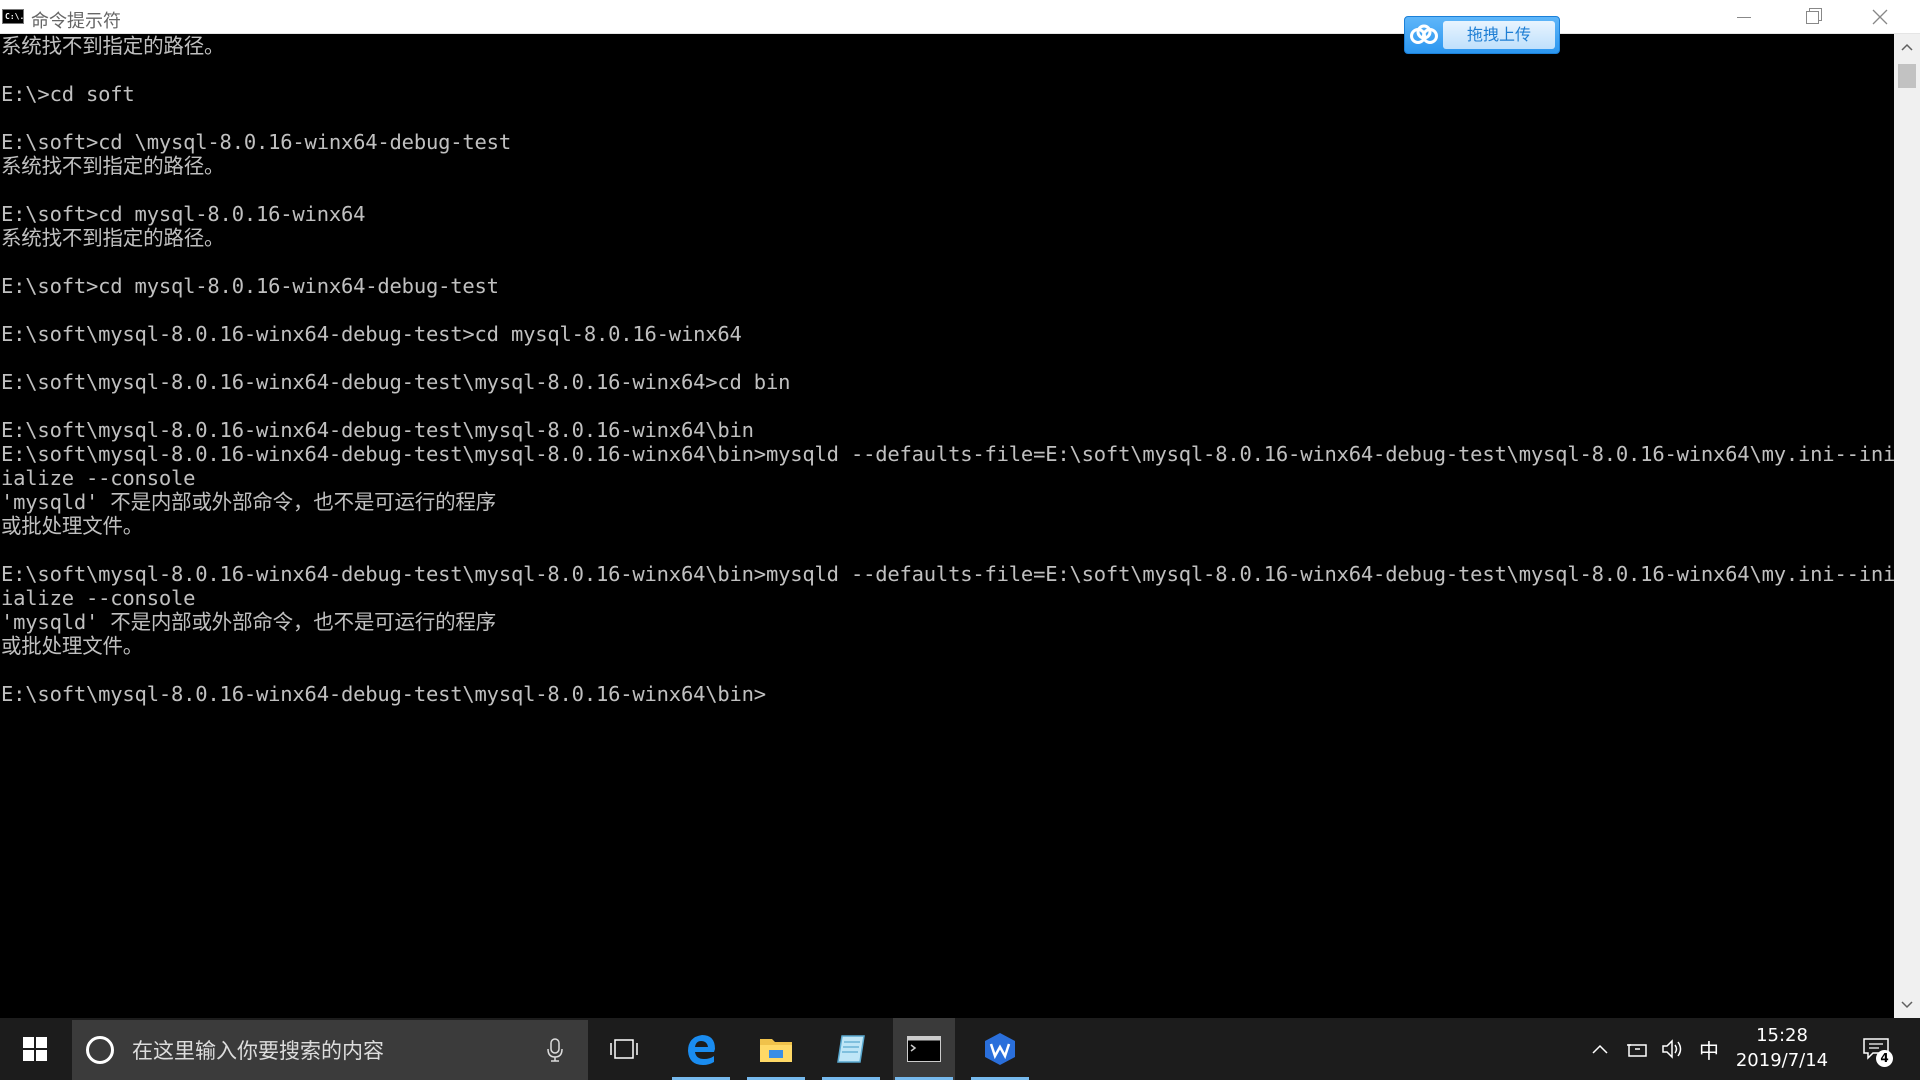 Image resolution: width=1920 pixels, height=1080 pixels. I want to click on window-title: 命令提示符, so click(76, 21).